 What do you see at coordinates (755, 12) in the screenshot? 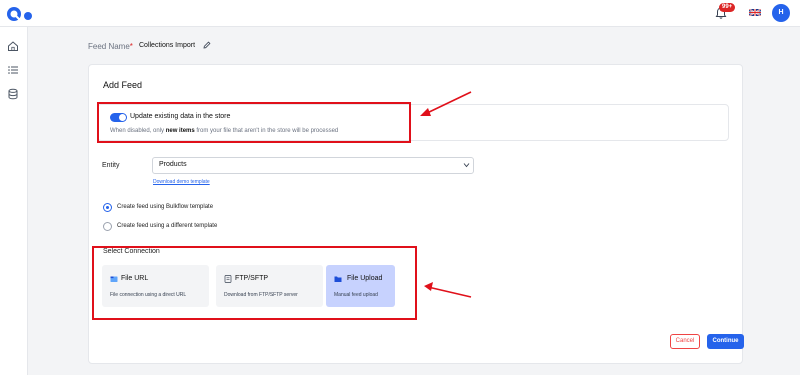
I see `uk-flag-icon` at bounding box center [755, 12].